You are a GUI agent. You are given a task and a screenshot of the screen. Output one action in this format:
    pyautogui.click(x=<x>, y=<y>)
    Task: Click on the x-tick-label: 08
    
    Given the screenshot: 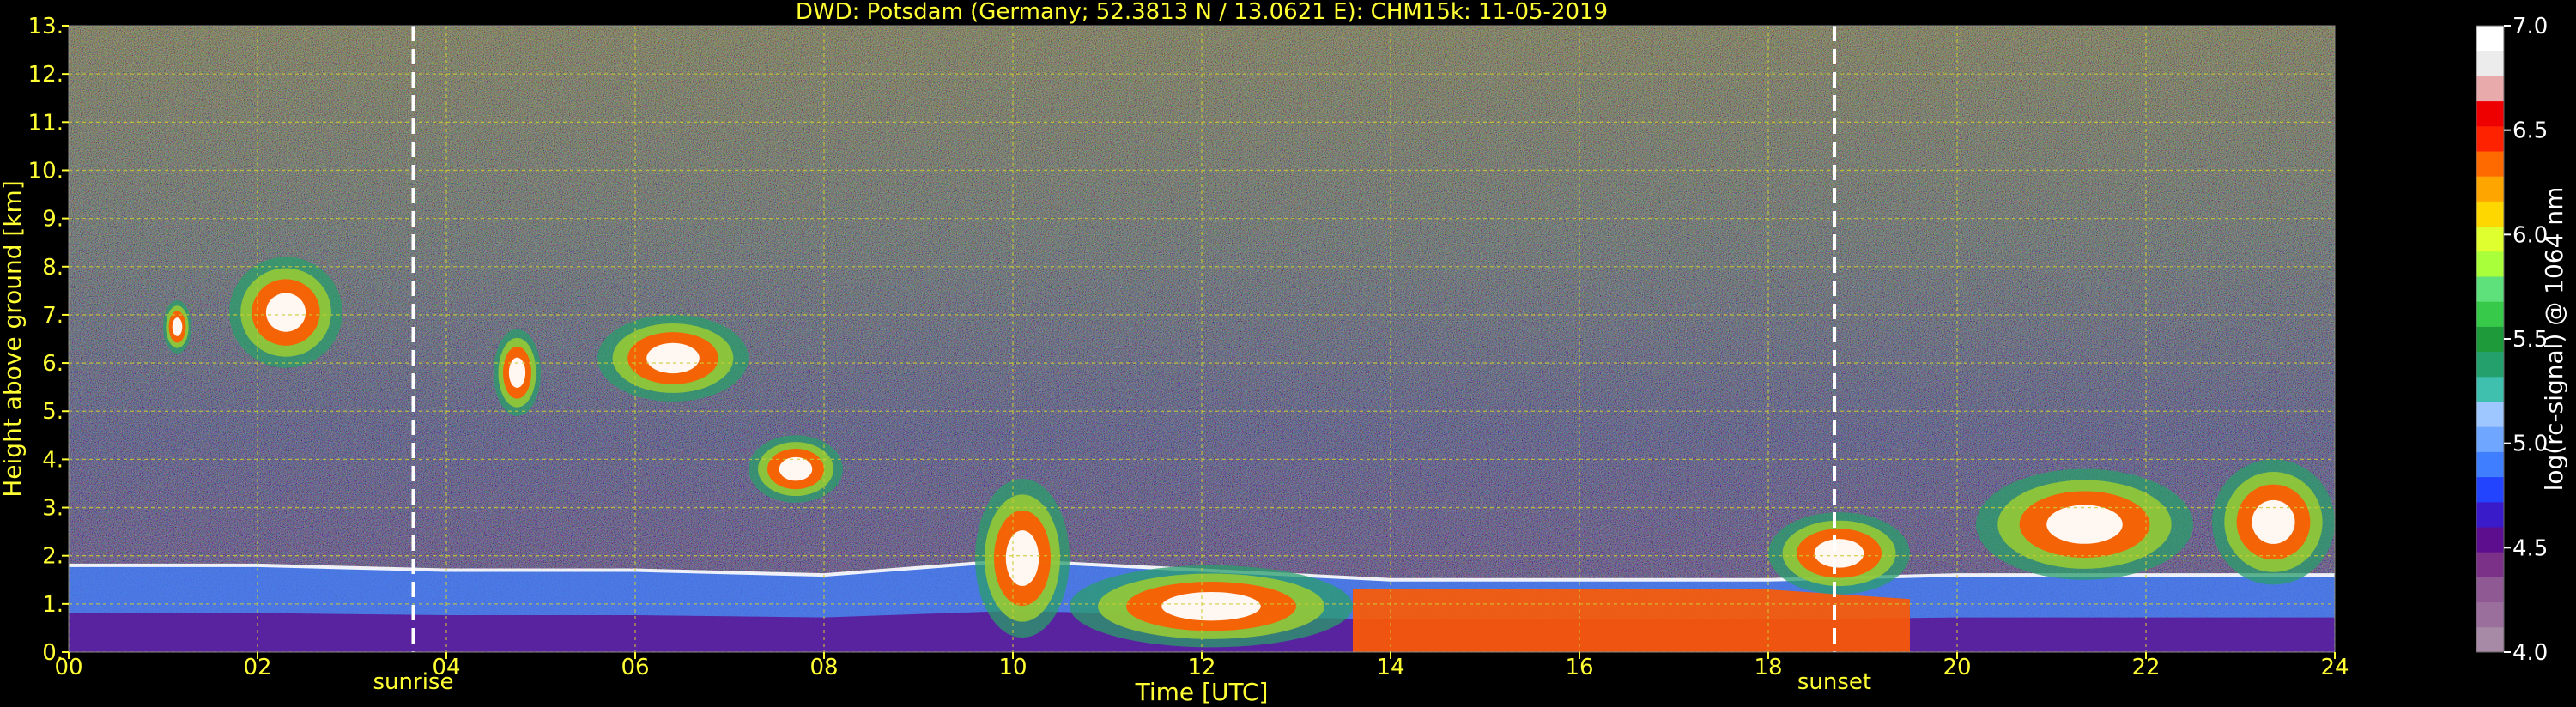 What is the action you would take?
    pyautogui.click(x=823, y=667)
    